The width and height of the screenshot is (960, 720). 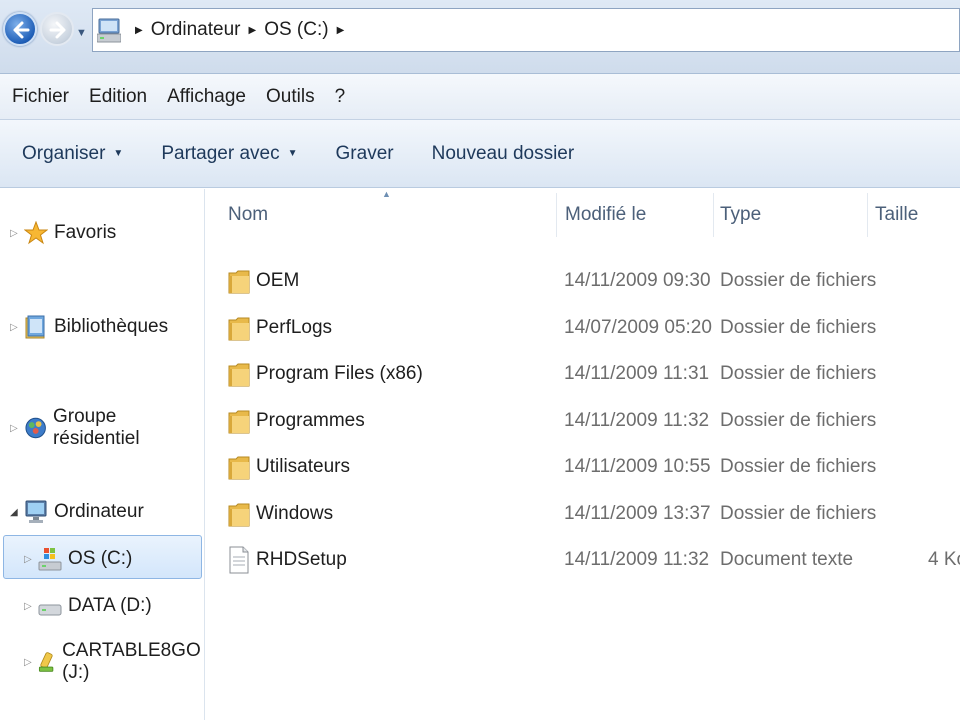 I want to click on nav-homegroup: ▷ Groupe résidentiel, so click(x=107, y=428).